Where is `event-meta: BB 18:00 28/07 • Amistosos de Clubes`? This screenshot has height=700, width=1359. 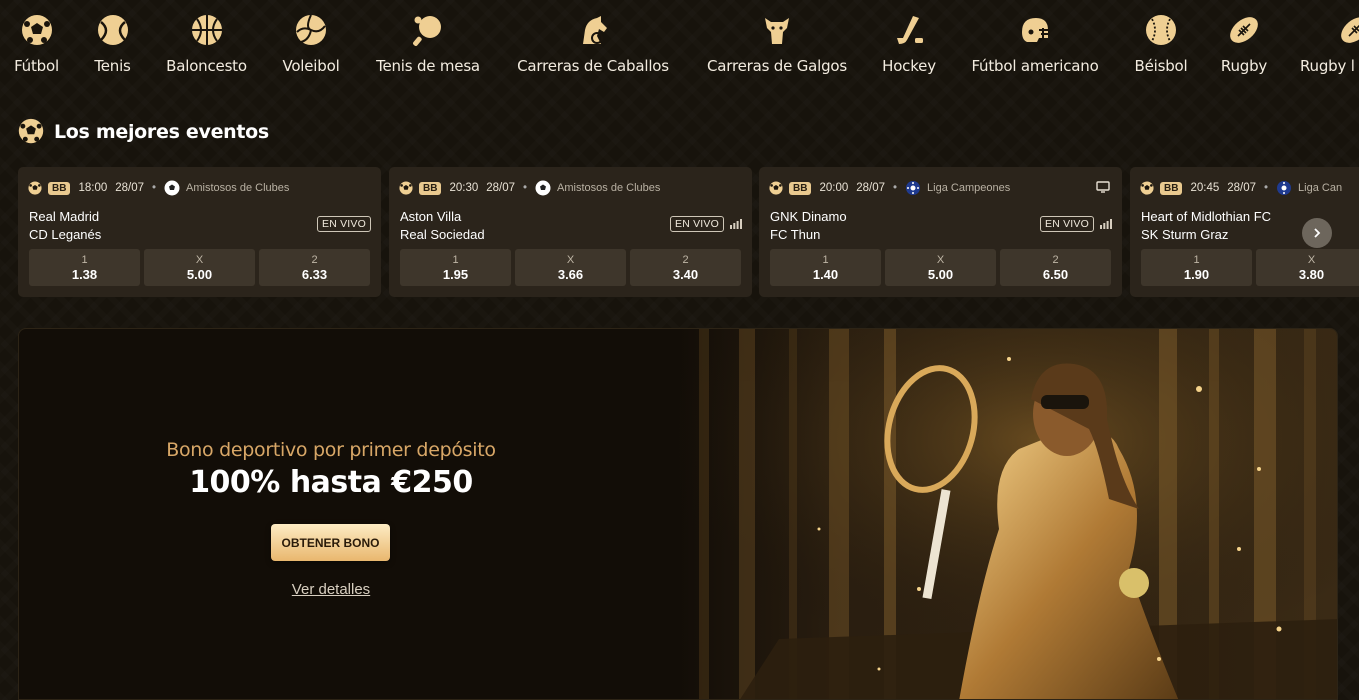 event-meta: BB 18:00 28/07 • Amistosos de Clubes is located at coordinates (158, 188).